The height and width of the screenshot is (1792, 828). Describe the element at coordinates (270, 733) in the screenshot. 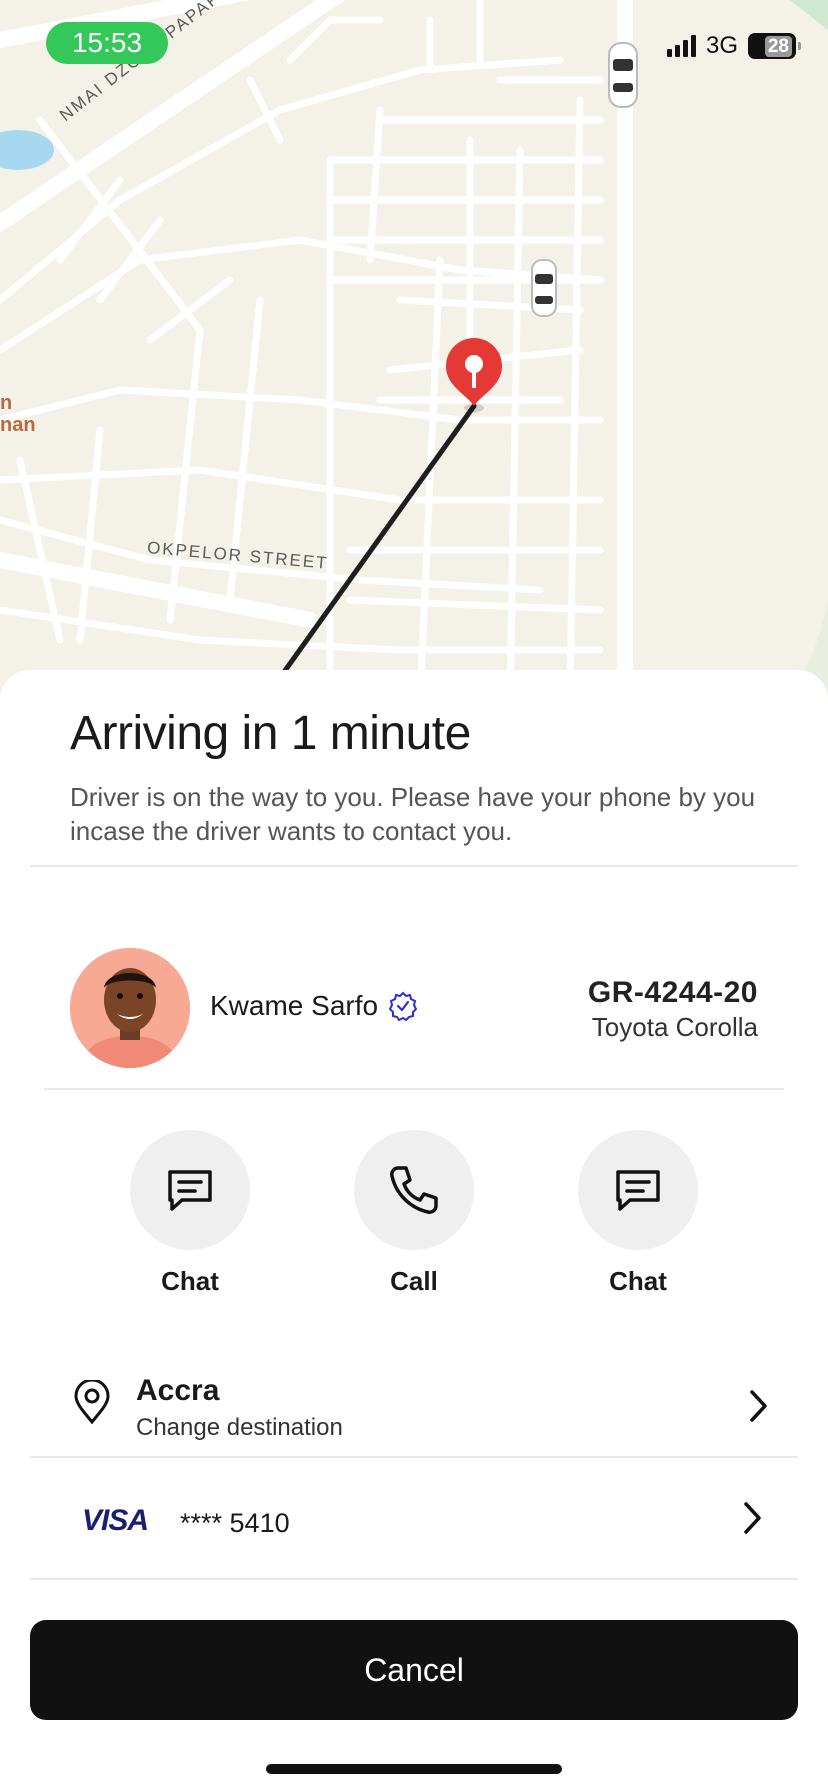

I see `page-title: Arriving in 1 minute` at that location.